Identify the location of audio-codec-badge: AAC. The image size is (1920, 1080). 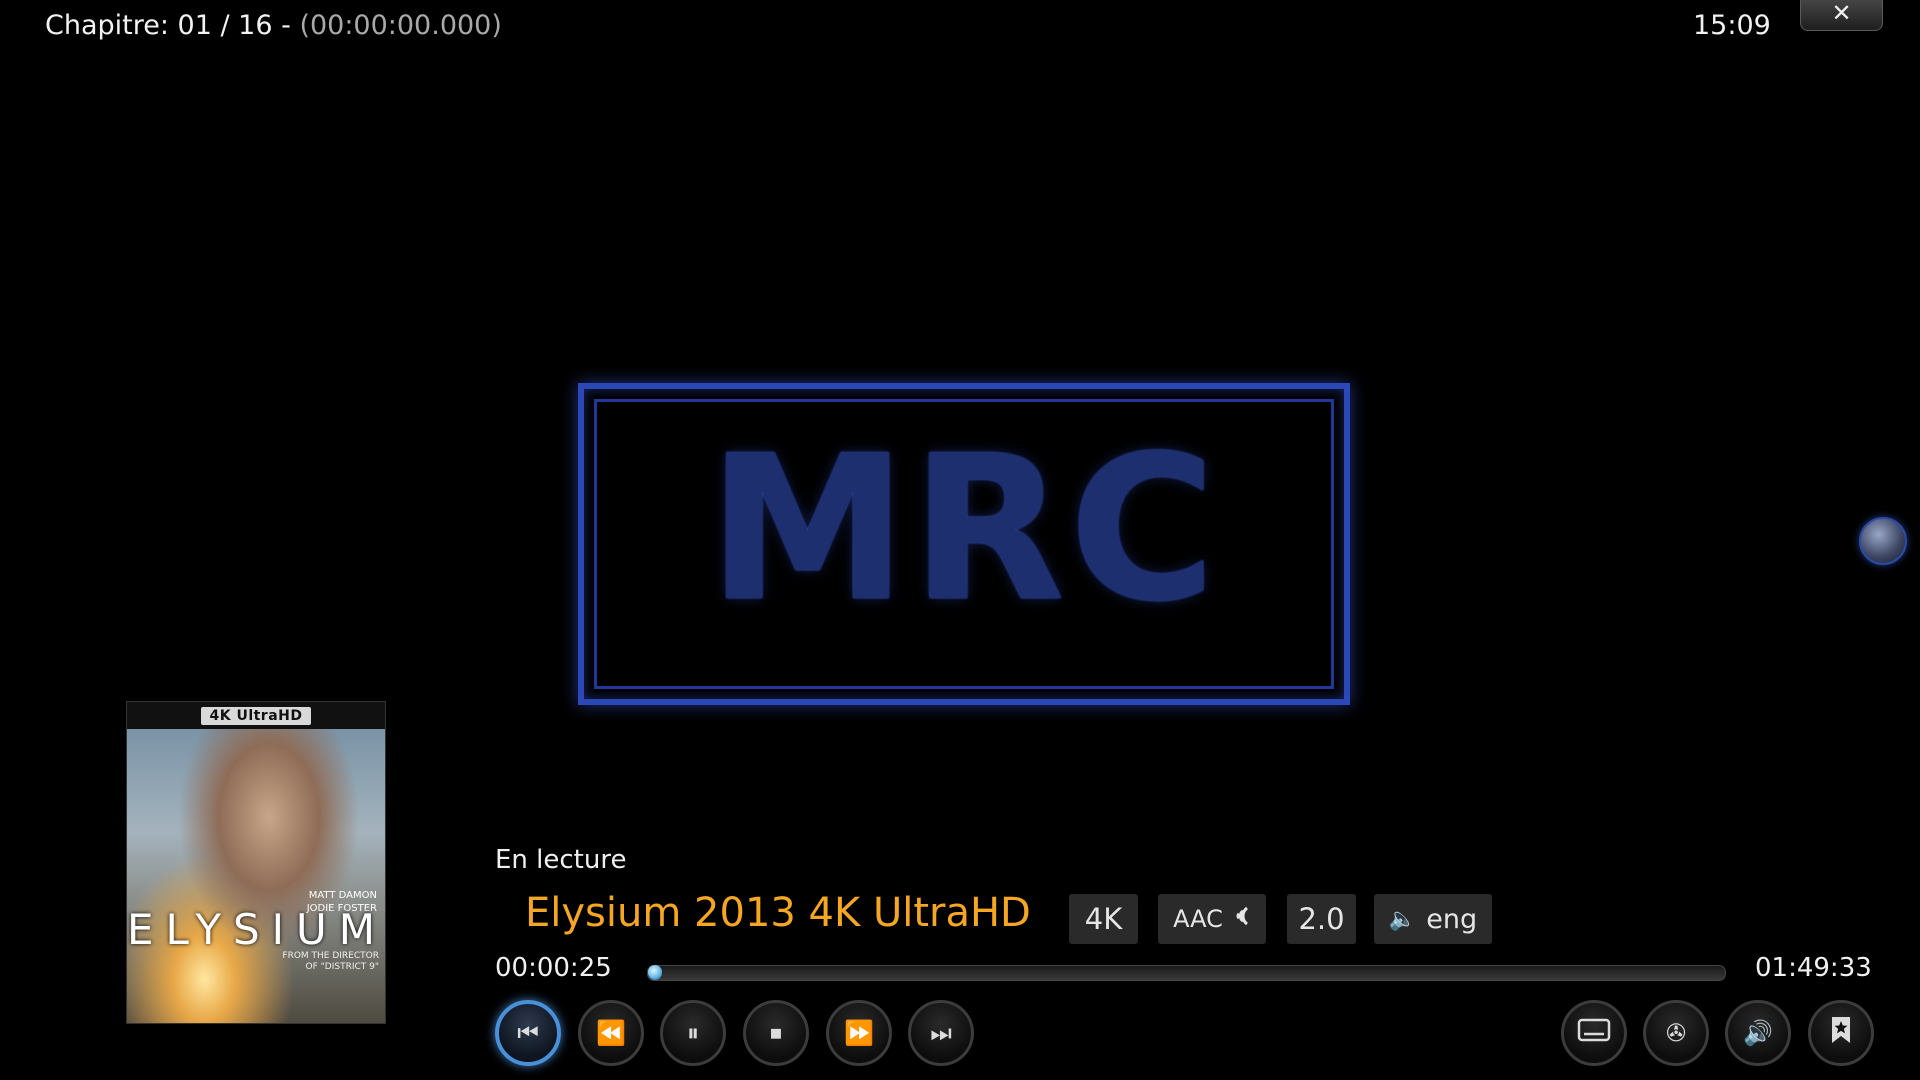
(1212, 919).